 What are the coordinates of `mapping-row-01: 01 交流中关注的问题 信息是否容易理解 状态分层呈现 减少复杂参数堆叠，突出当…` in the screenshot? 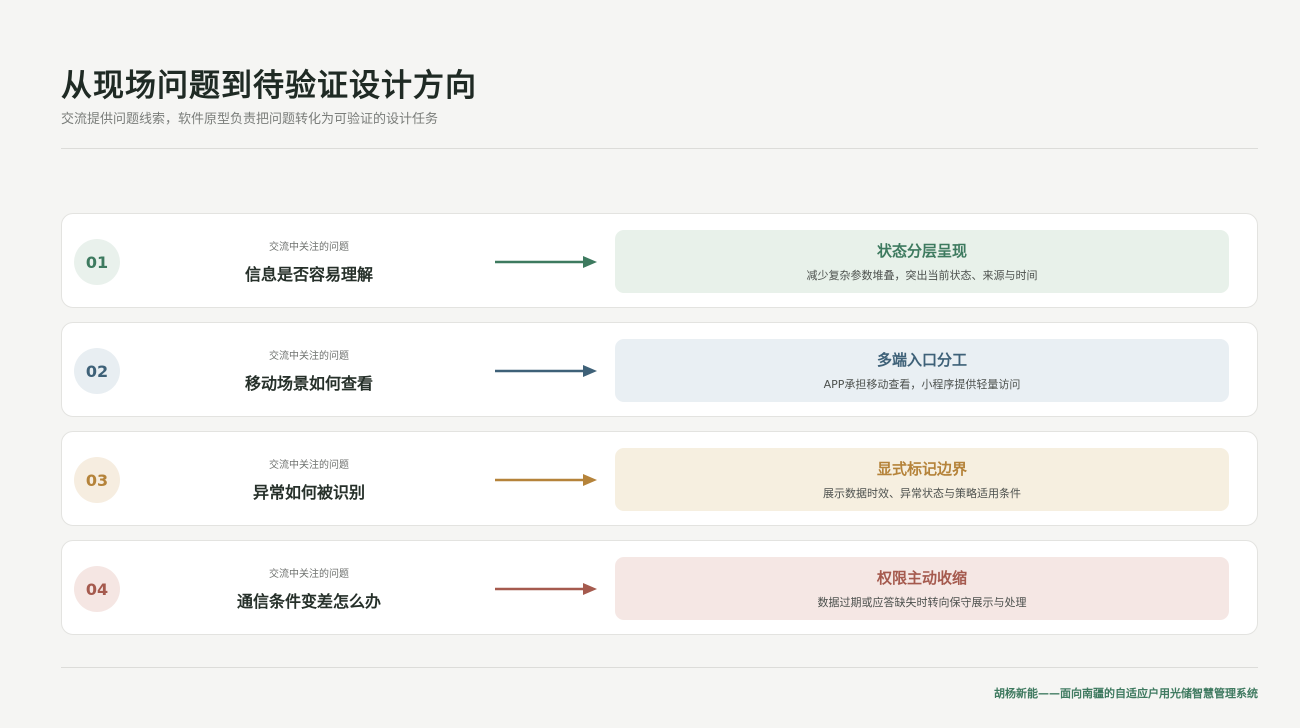 It's located at (659, 260).